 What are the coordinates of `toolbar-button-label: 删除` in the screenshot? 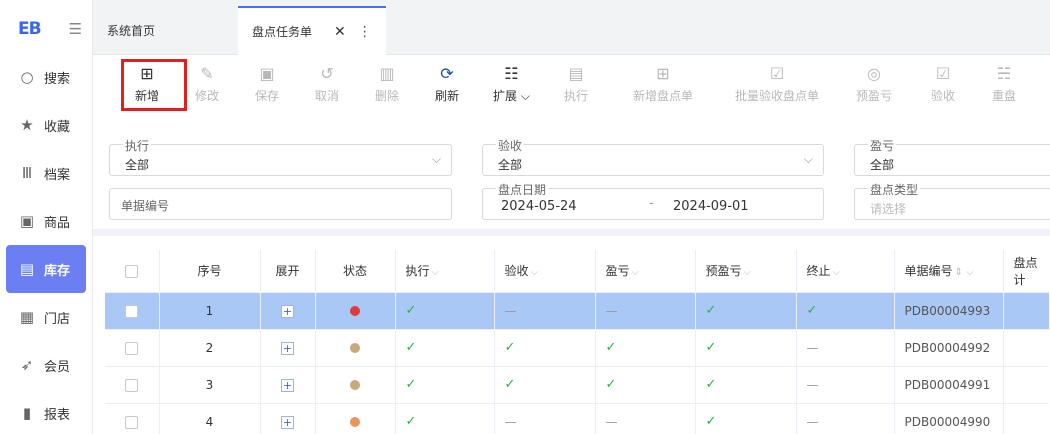 It's located at (387, 96).